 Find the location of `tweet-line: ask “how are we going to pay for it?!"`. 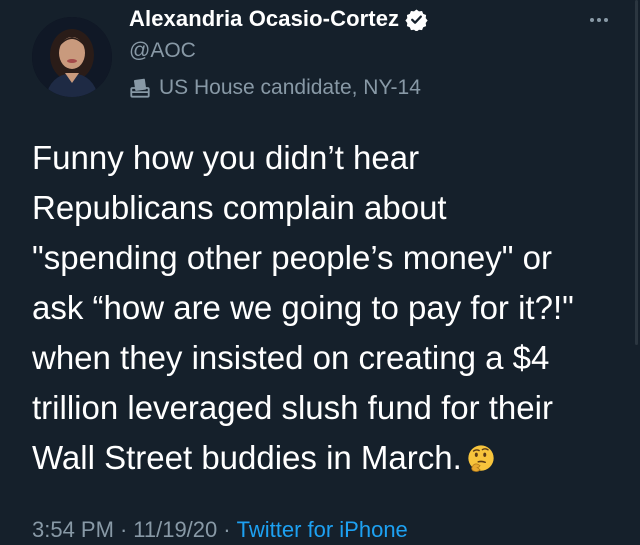

tweet-line: ask “how are we going to pay for it?!" is located at coordinates (303, 307).